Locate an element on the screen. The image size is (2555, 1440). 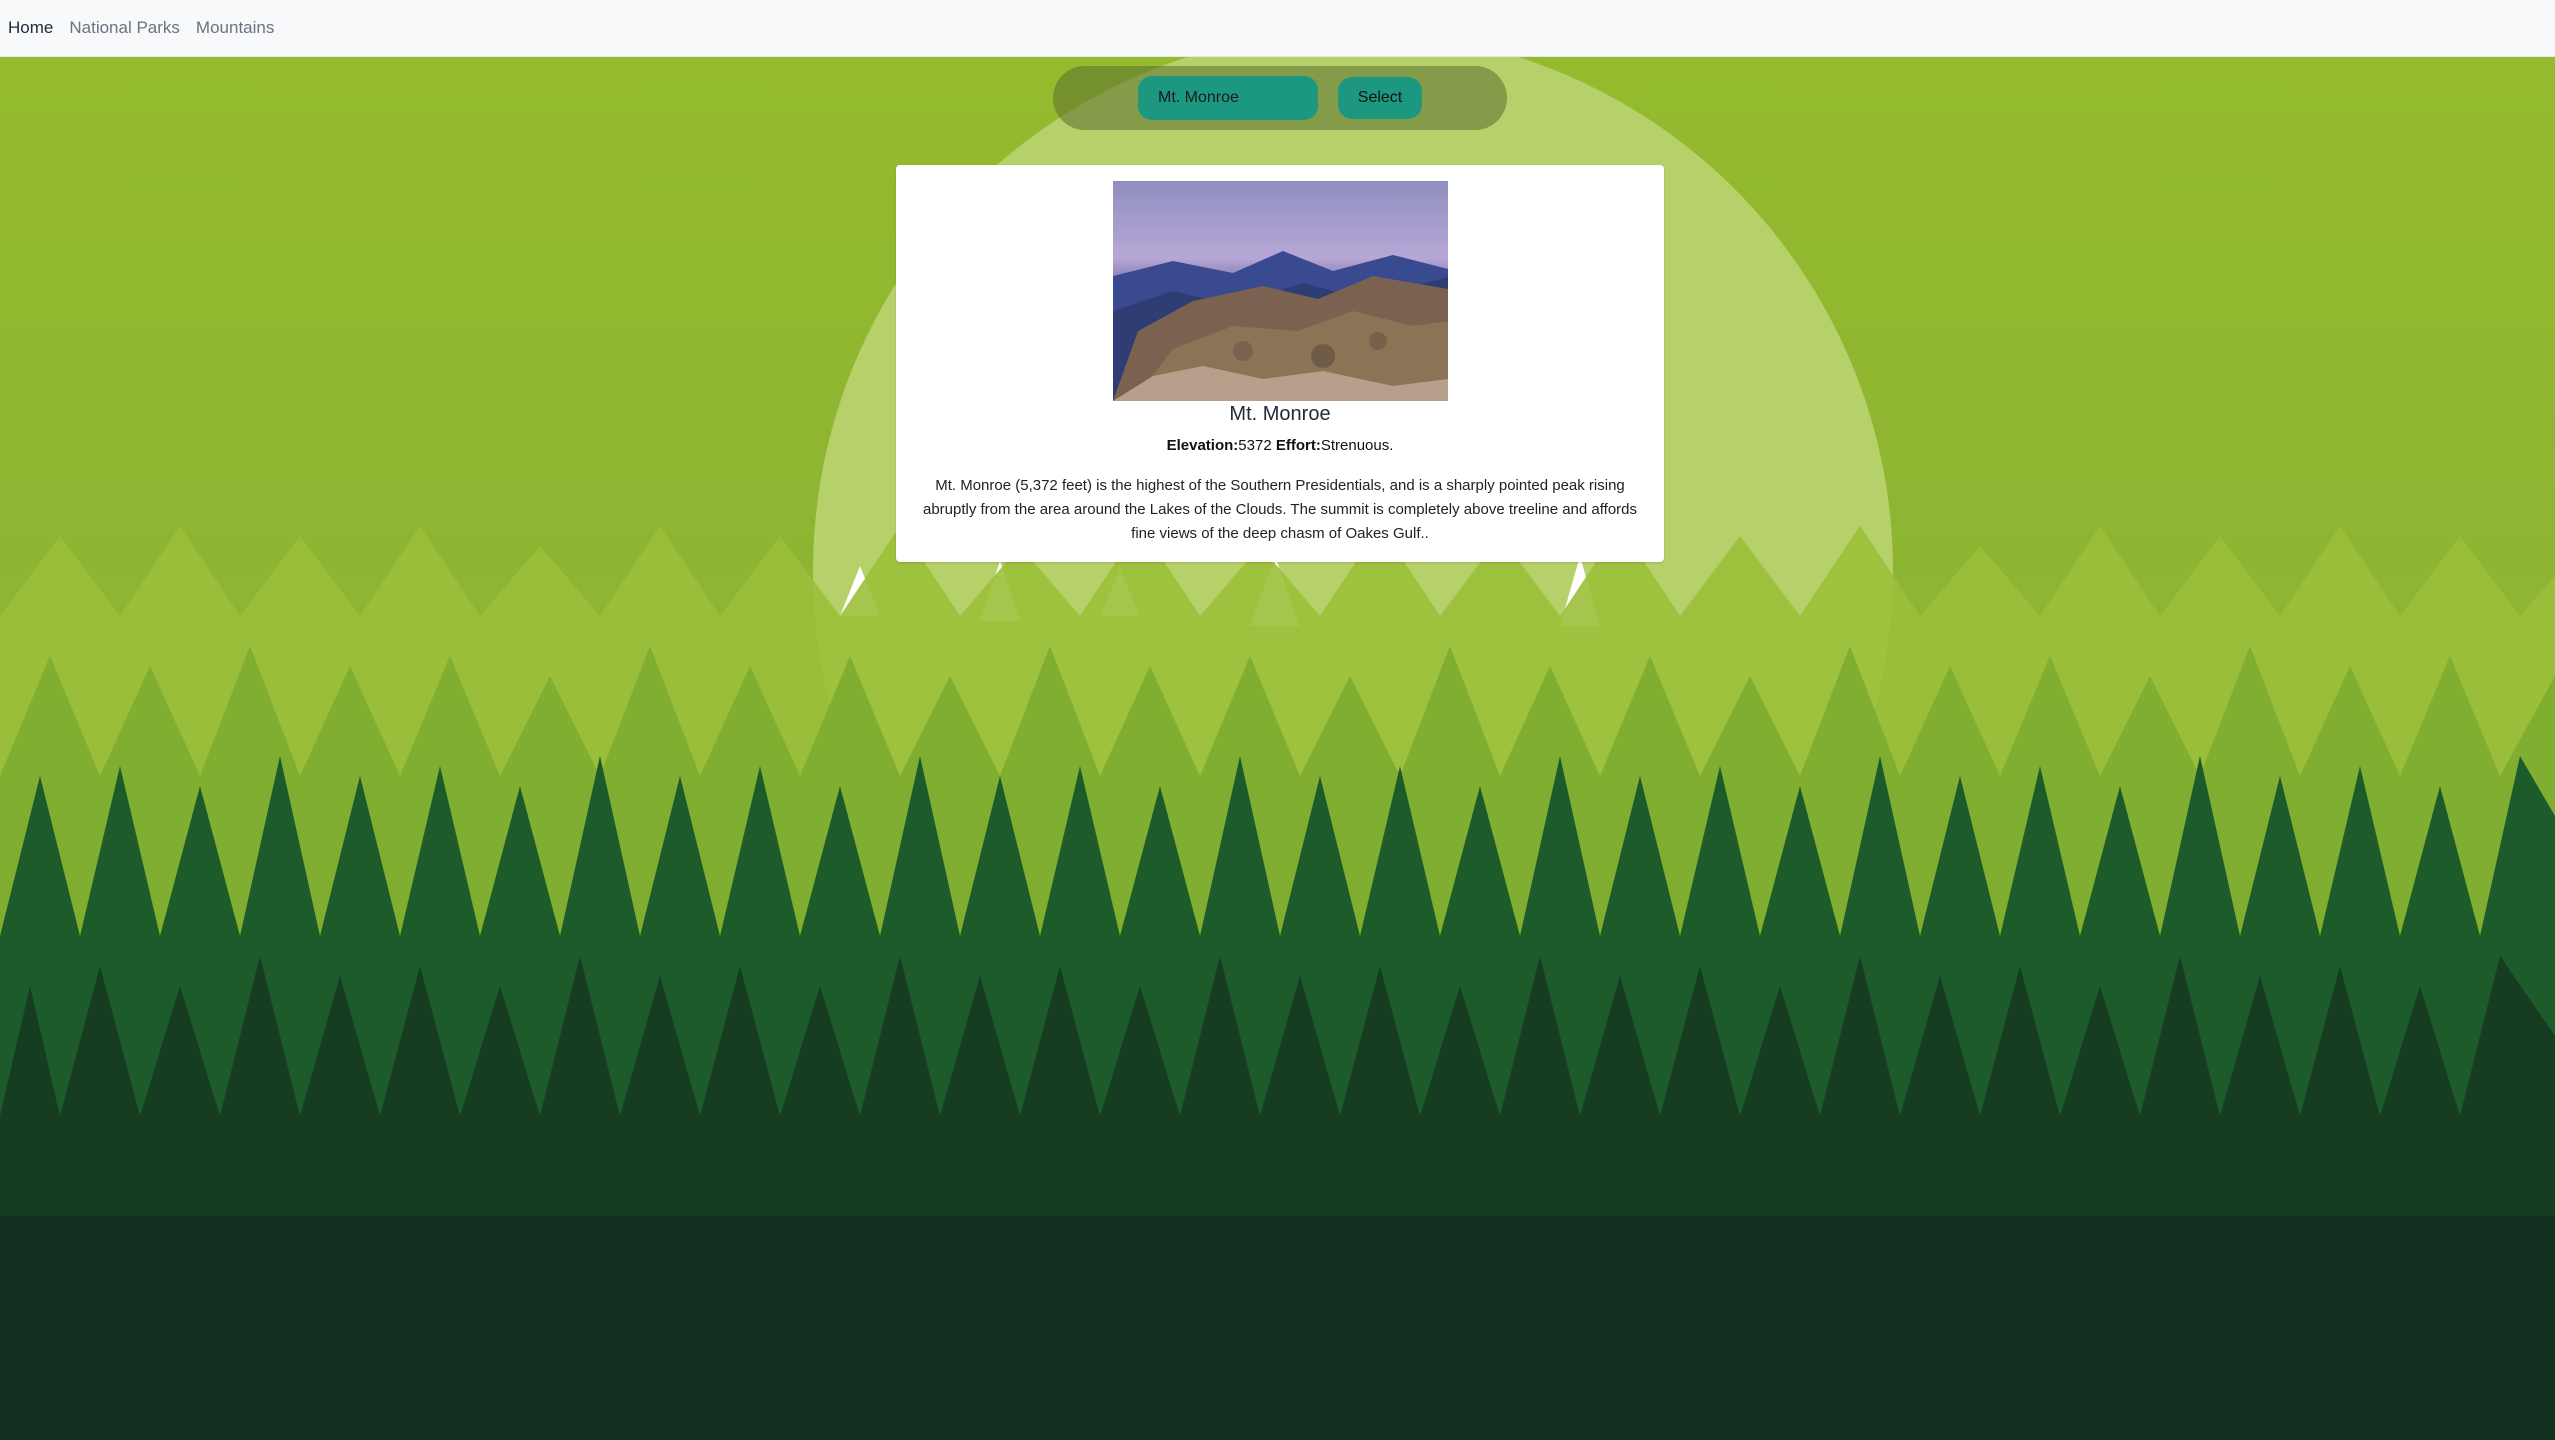
mountain-select: Mt. Monroe is located at coordinates (1228, 98).